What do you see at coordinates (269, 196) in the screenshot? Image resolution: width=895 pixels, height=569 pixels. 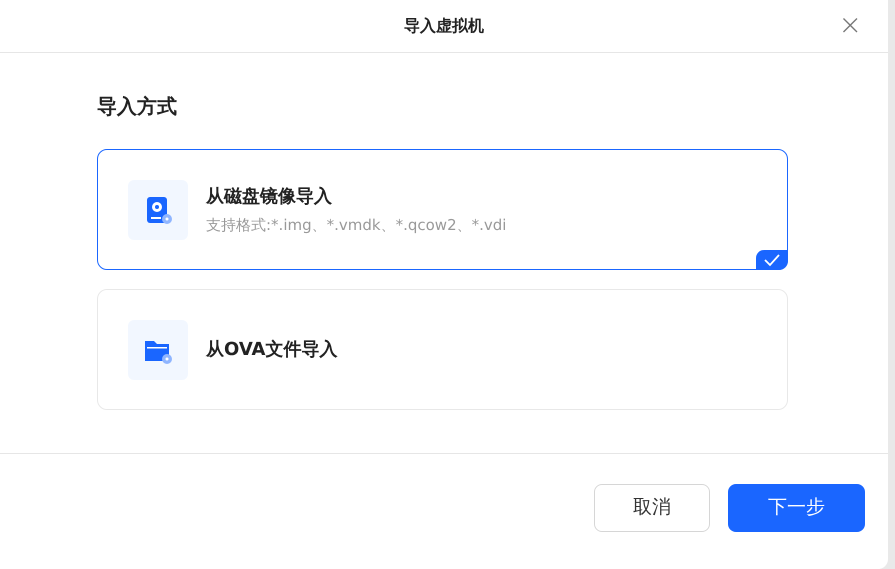 I see `option-title: 从磁盘镜像导入` at bounding box center [269, 196].